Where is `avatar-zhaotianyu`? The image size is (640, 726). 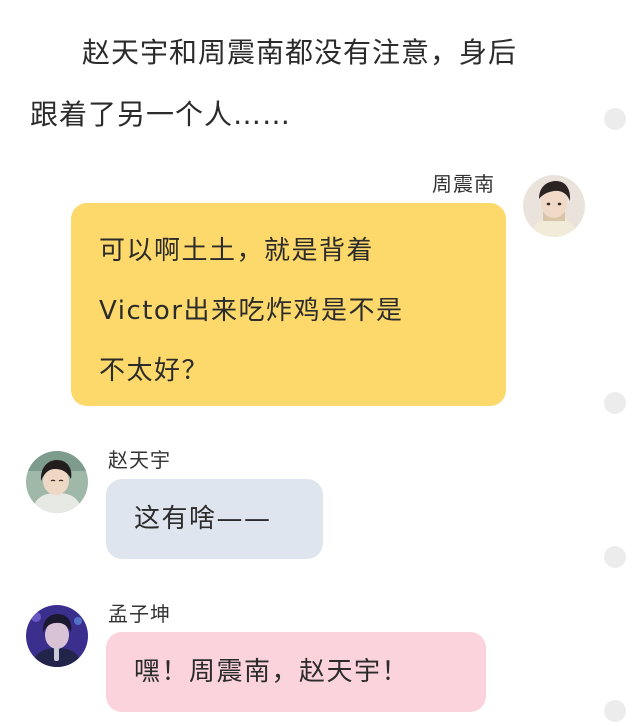 avatar-zhaotianyu is located at coordinates (57, 482).